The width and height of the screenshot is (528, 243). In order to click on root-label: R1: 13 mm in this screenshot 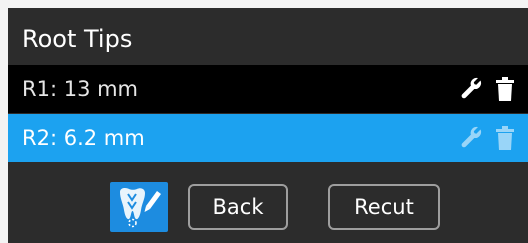, I will do `click(80, 89)`.